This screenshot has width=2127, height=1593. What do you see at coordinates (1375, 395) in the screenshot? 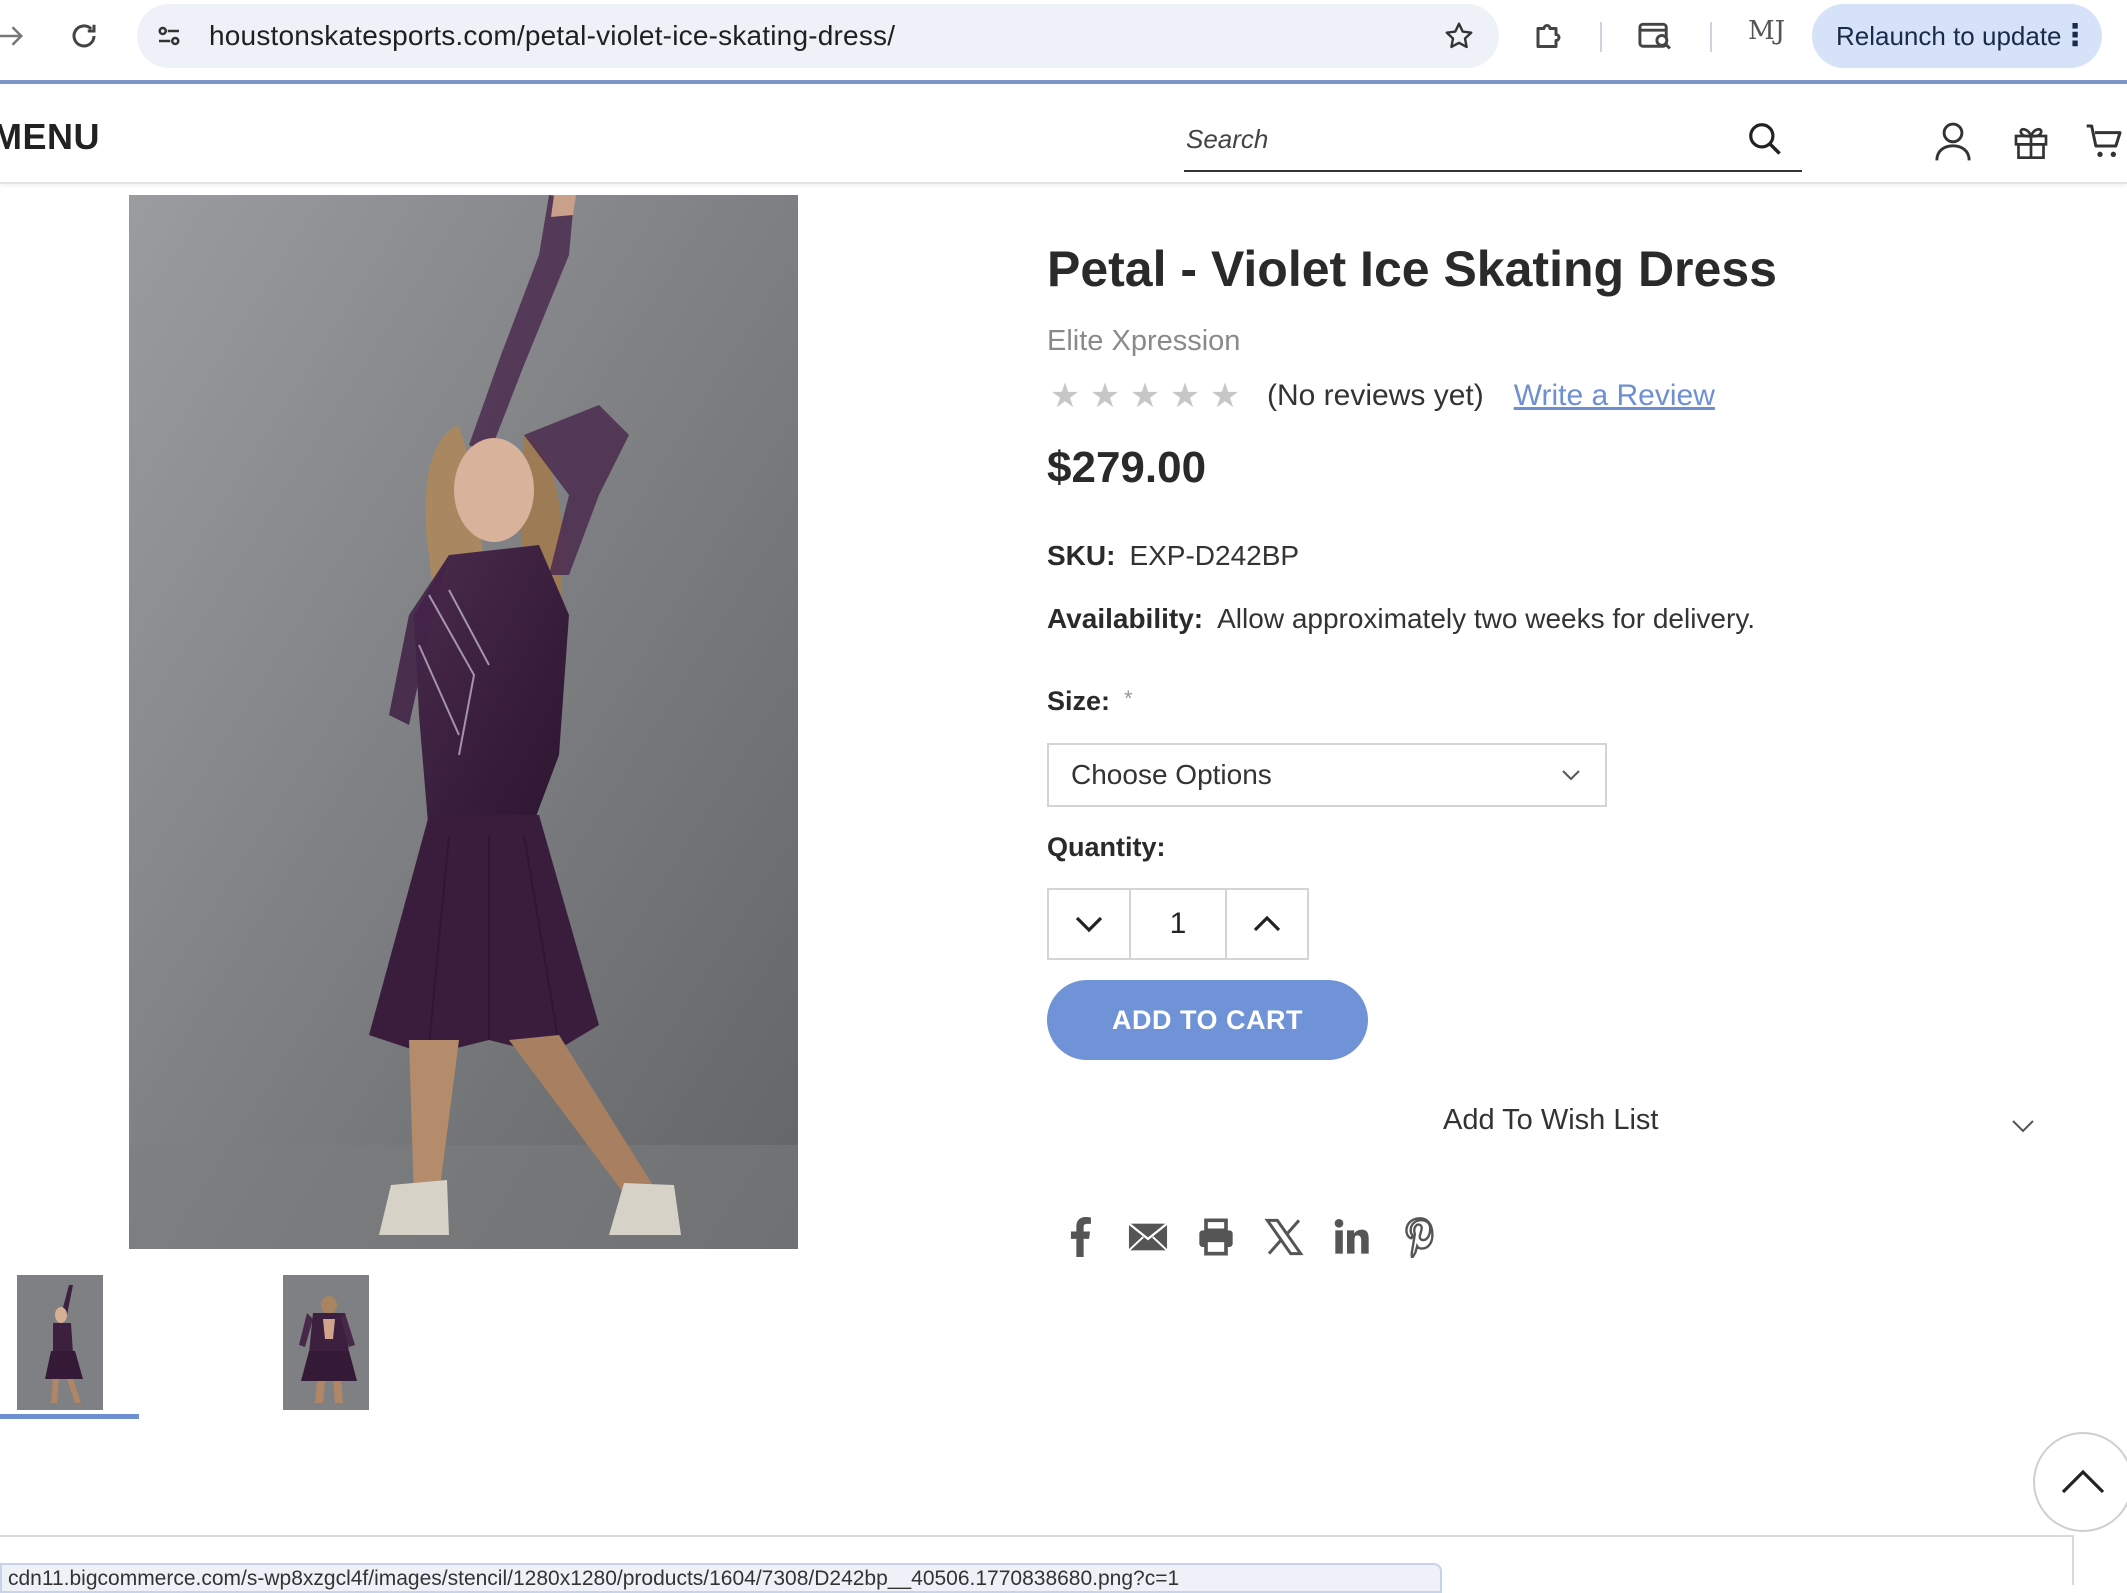
I see `reviews-count: (No reviews yet)` at bounding box center [1375, 395].